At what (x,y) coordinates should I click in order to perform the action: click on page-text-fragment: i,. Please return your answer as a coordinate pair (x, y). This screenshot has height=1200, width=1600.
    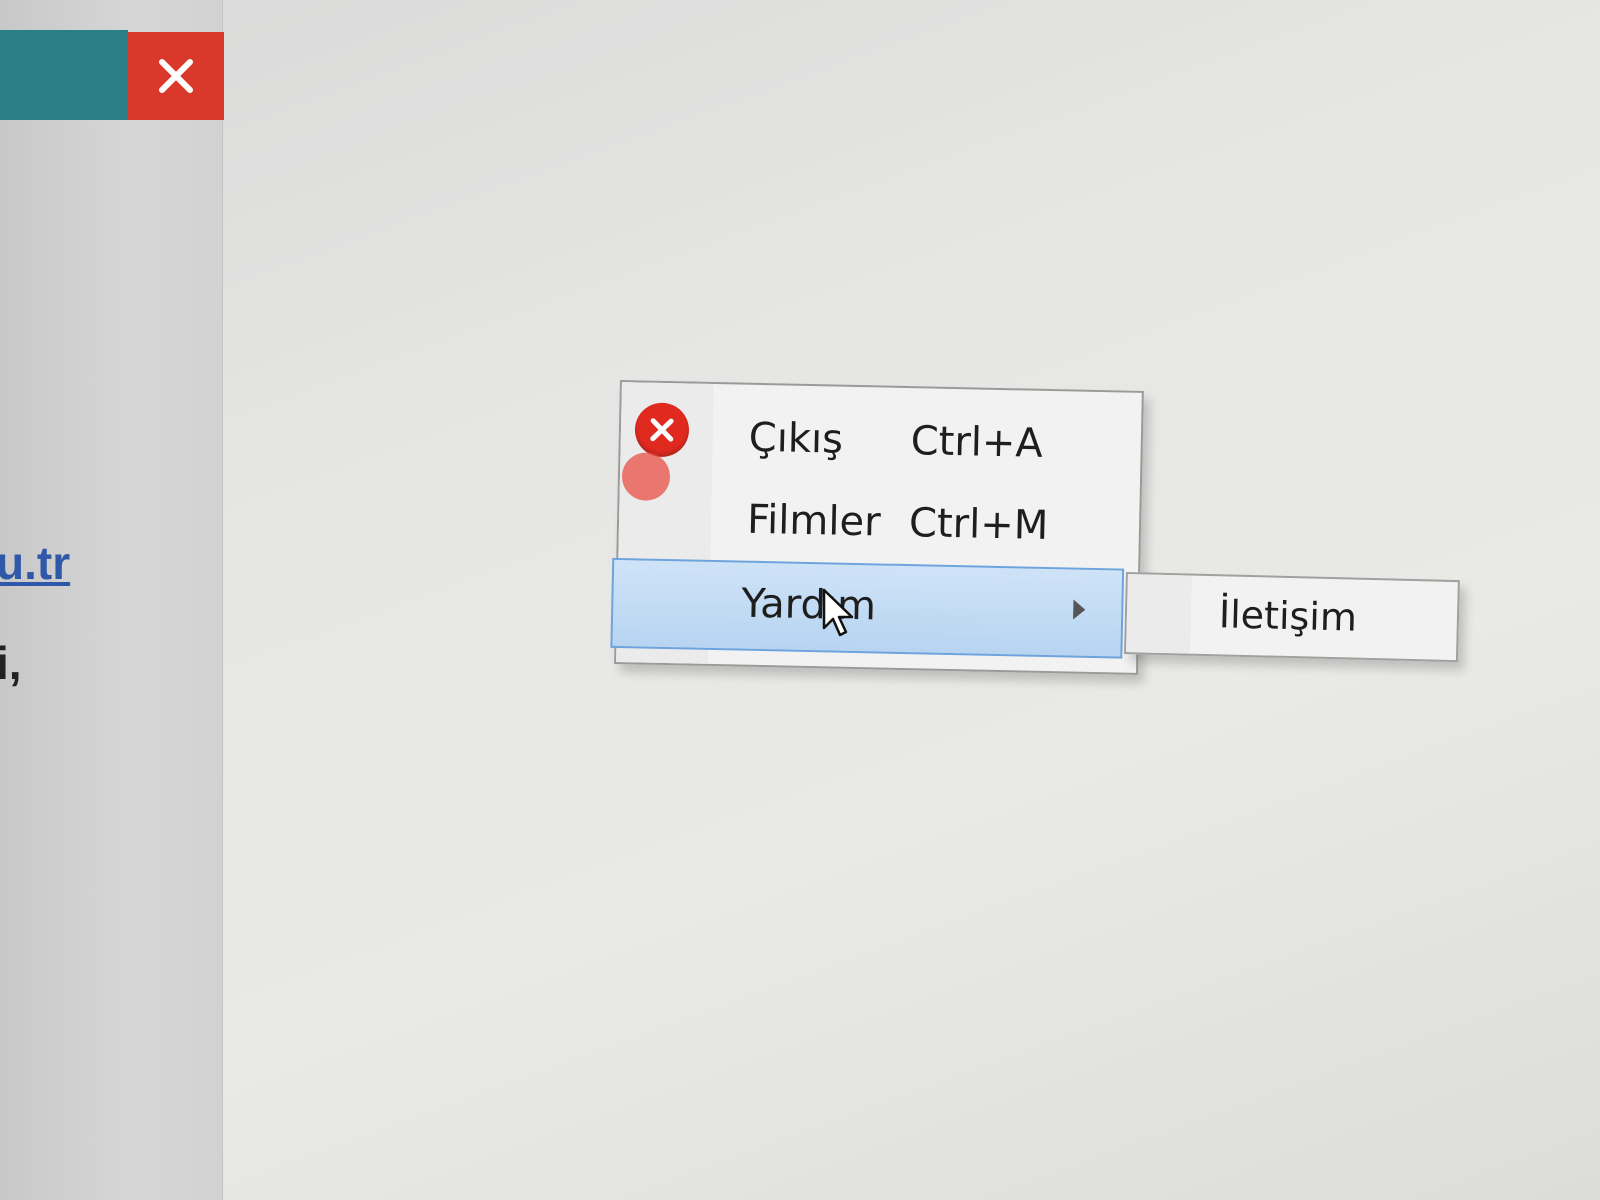
    Looking at the image, I should click on (11, 663).